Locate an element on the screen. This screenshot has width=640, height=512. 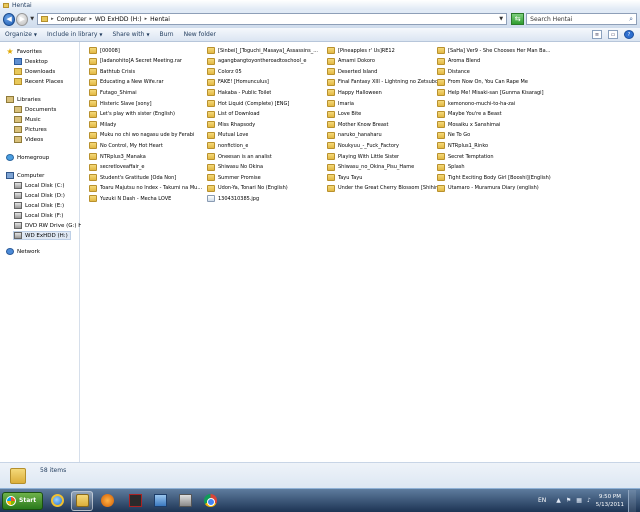
file-item: [00008] is located at coordinates (148, 50).